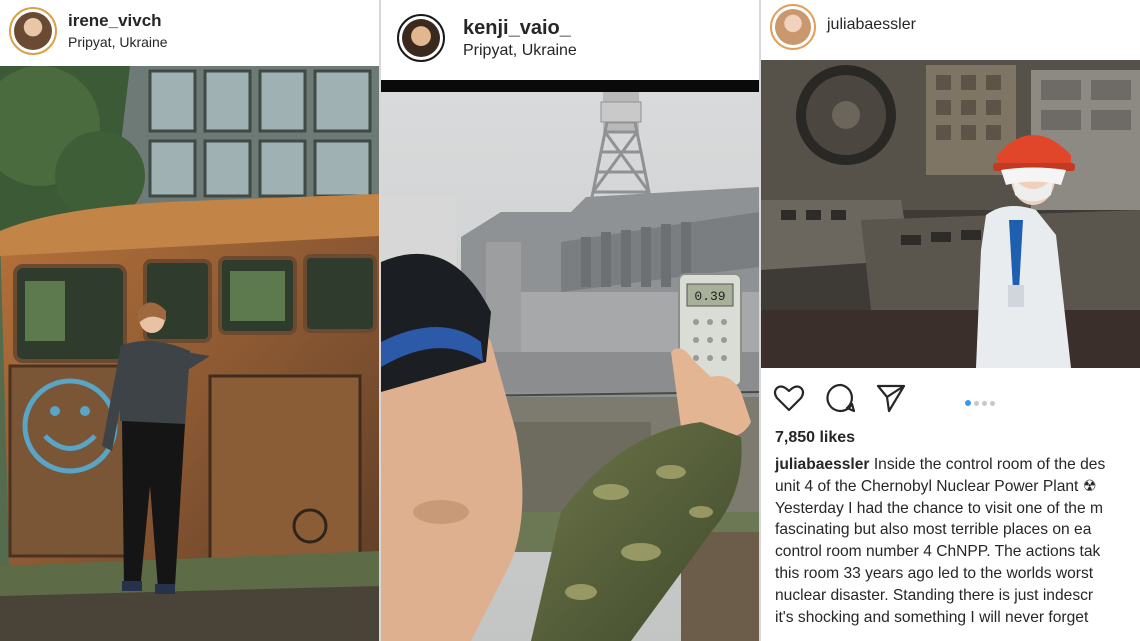 The image size is (1140, 641). Describe the element at coordinates (709, 296) in the screenshot. I see `svg-text: 0.39` at that location.